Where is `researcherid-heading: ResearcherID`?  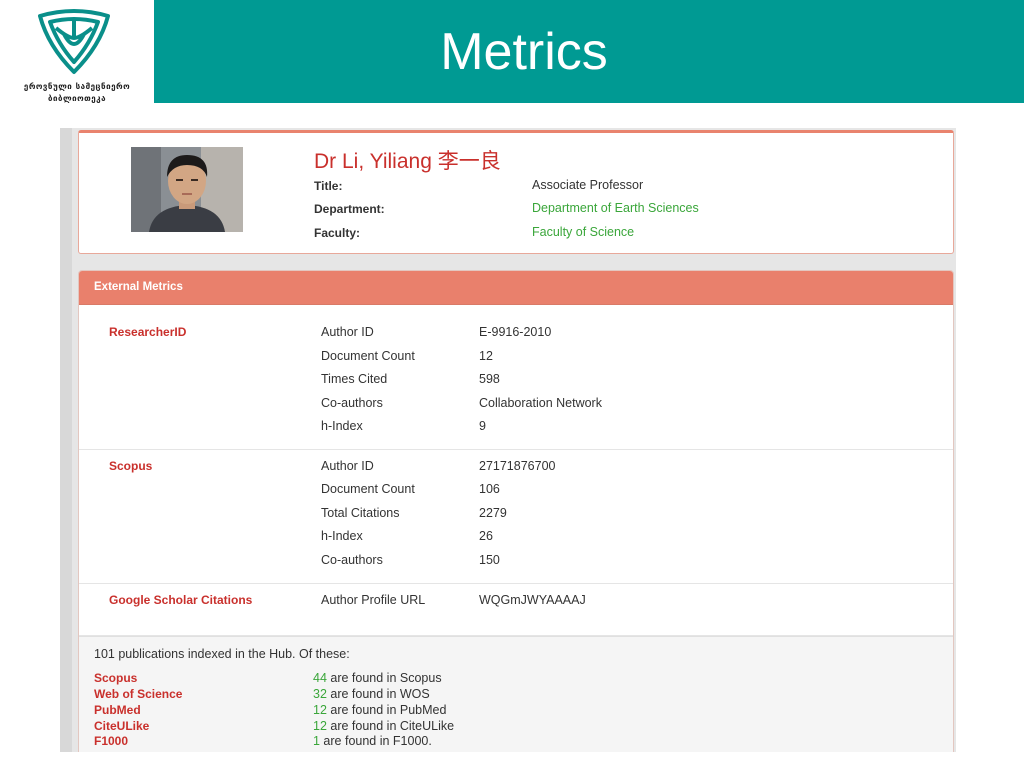 researcherid-heading: ResearcherID is located at coordinates (147, 332).